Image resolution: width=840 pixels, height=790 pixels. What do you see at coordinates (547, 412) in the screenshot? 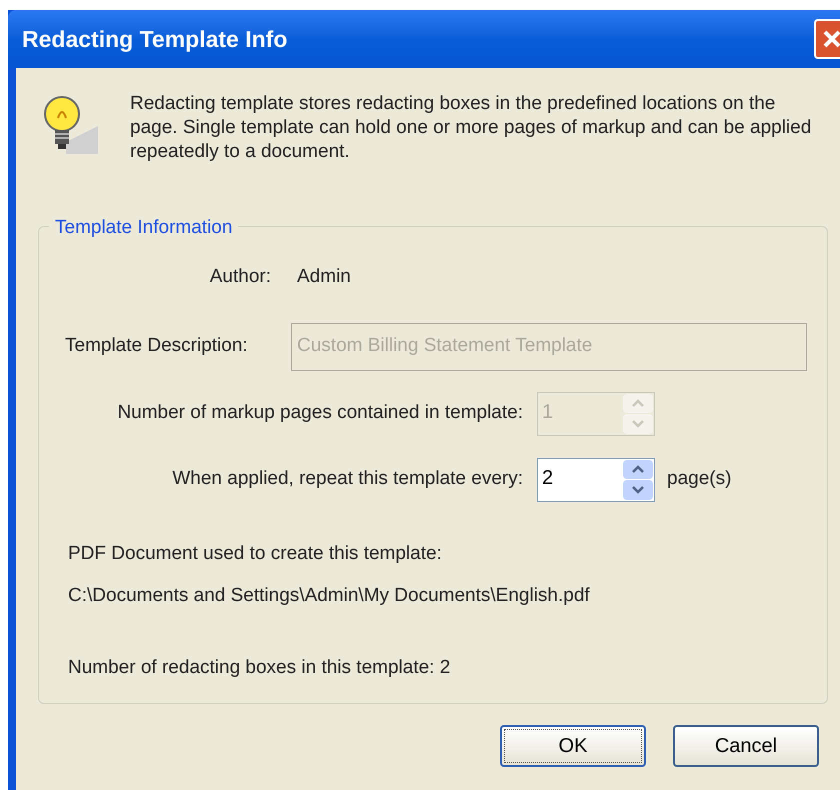
I see `spin-value: 1` at bounding box center [547, 412].